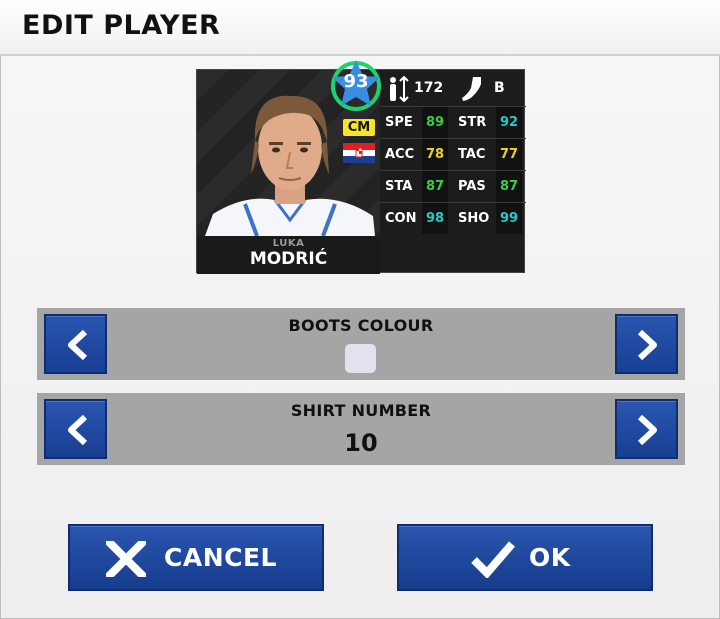 The image size is (720, 619). I want to click on player-rating: 93, so click(356, 81).